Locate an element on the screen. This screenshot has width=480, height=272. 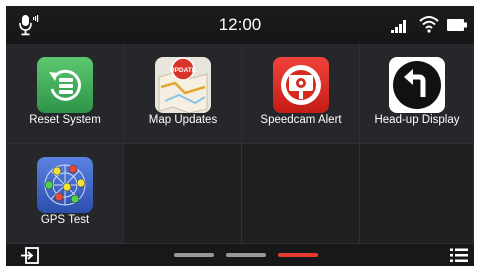
battery-icon is located at coordinates (457, 25).